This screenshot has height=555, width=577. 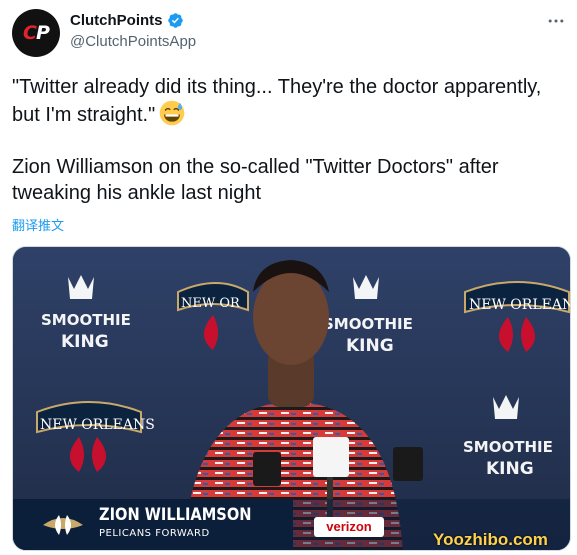 What do you see at coordinates (133, 41) in the screenshot?
I see `author-handle: @ClutchPointsApp` at bounding box center [133, 41].